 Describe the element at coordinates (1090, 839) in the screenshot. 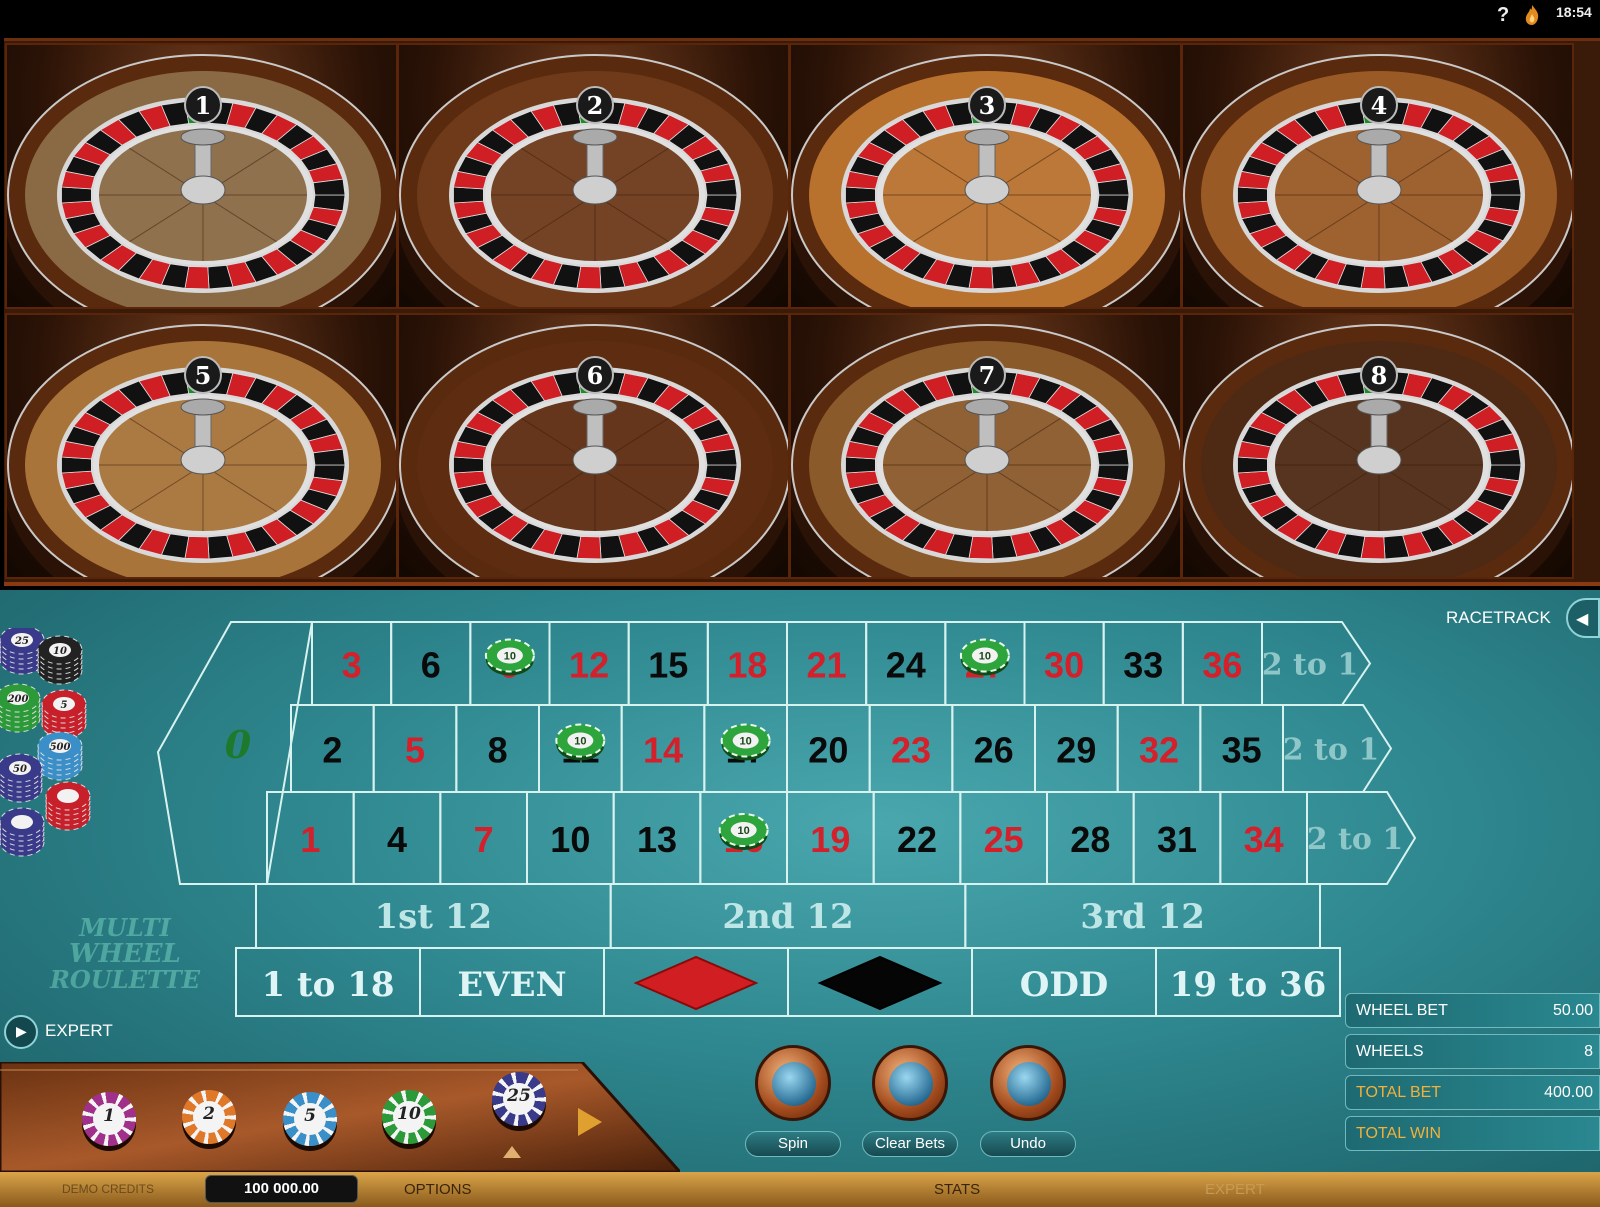

I see `number-label: 28` at that location.